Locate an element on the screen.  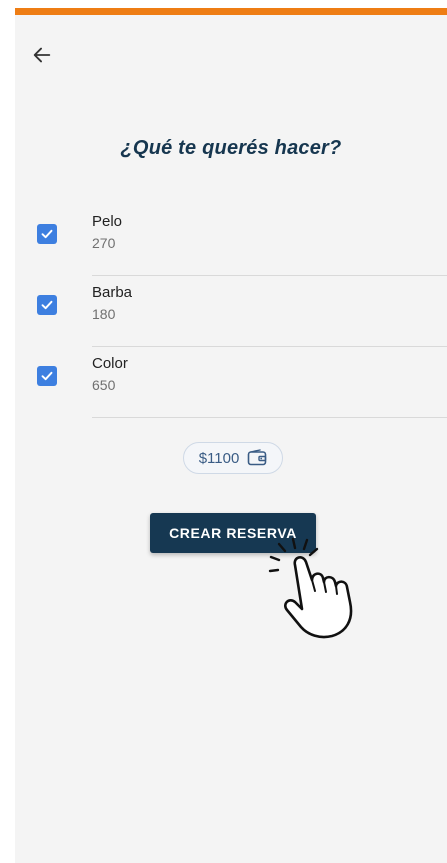
service-name: Pelo is located at coordinates (107, 221).